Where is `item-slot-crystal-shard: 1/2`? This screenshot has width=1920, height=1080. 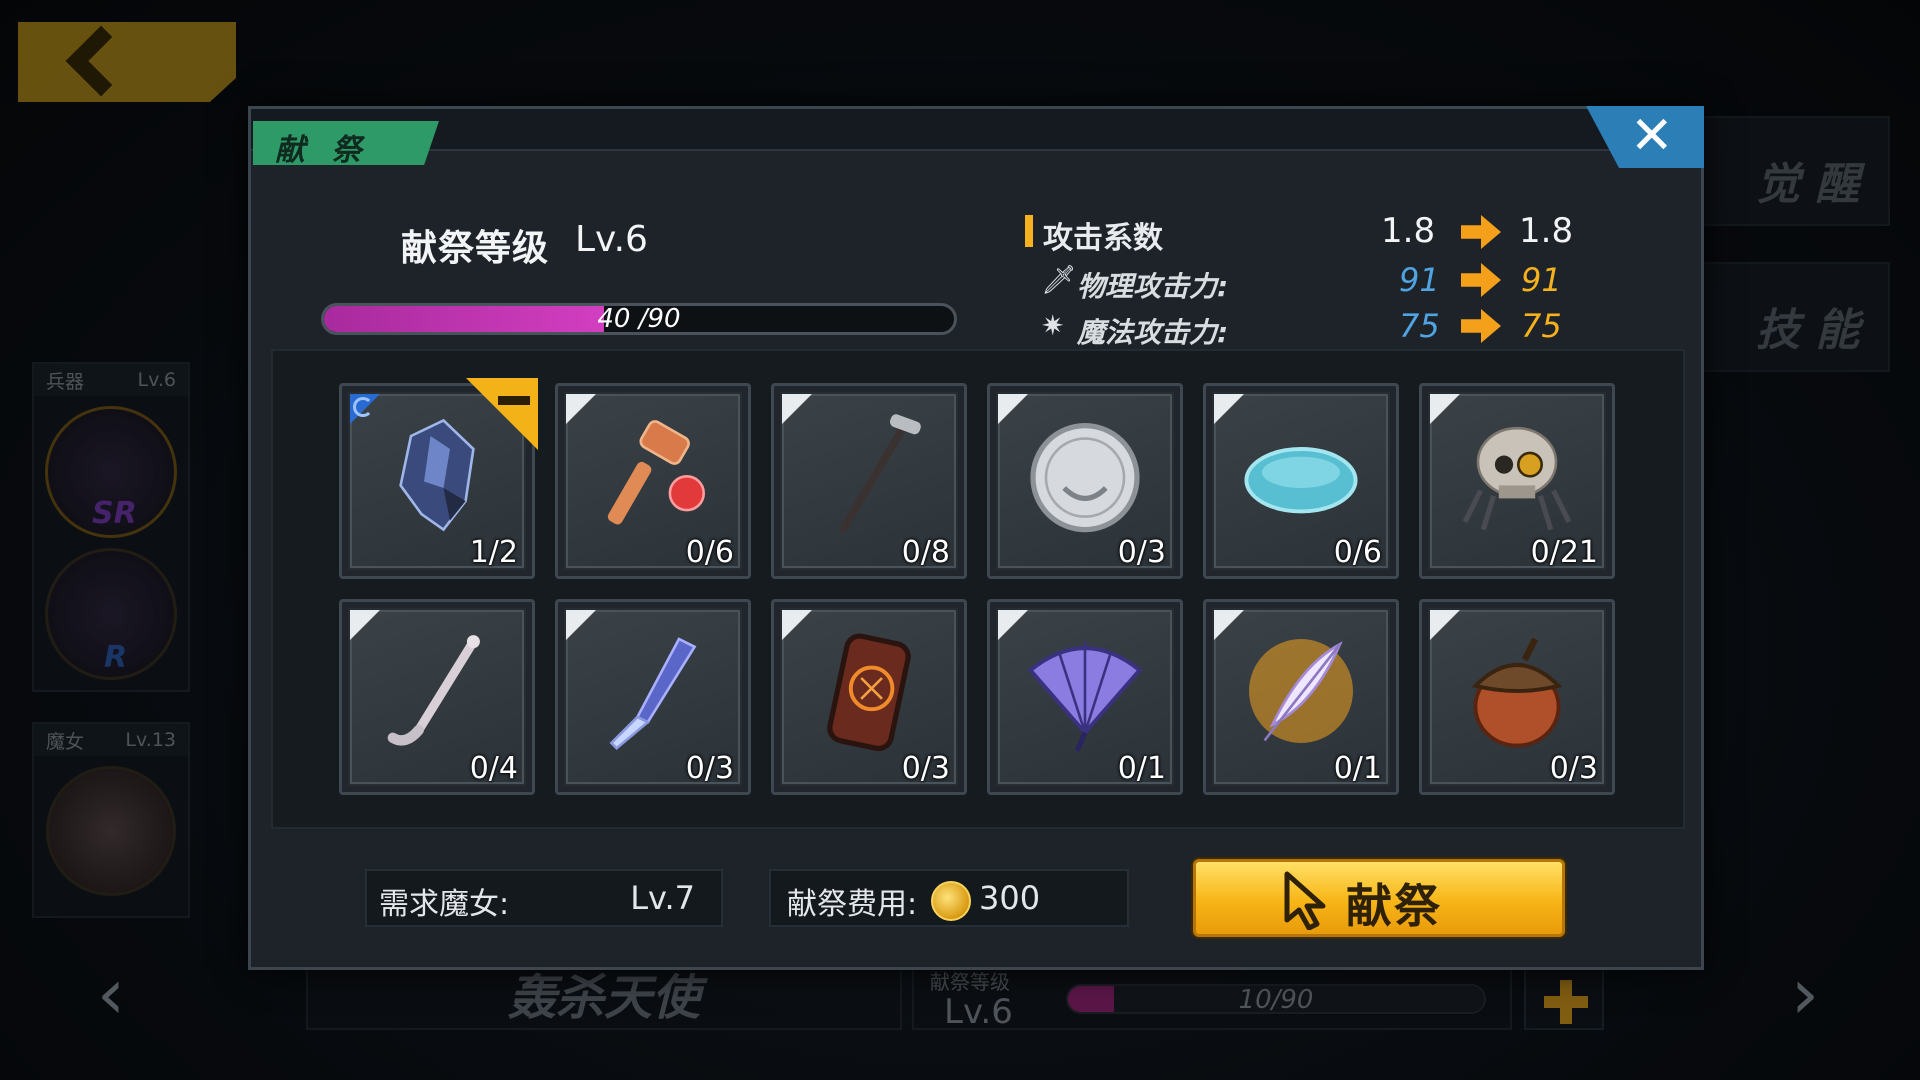 item-slot-crystal-shard: 1/2 is located at coordinates (438, 478).